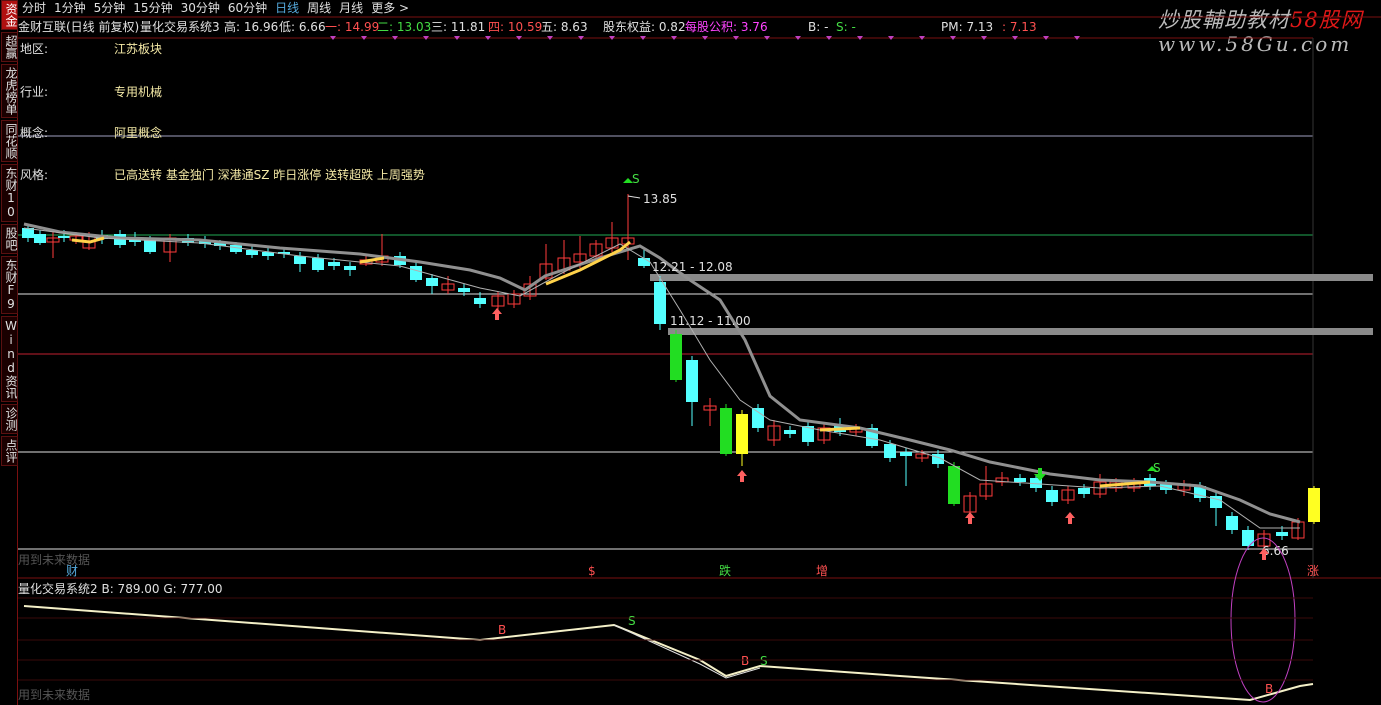 Image resolution: width=1381 pixels, height=705 pixels. I want to click on event-tag-4: 涨, so click(1313, 570).